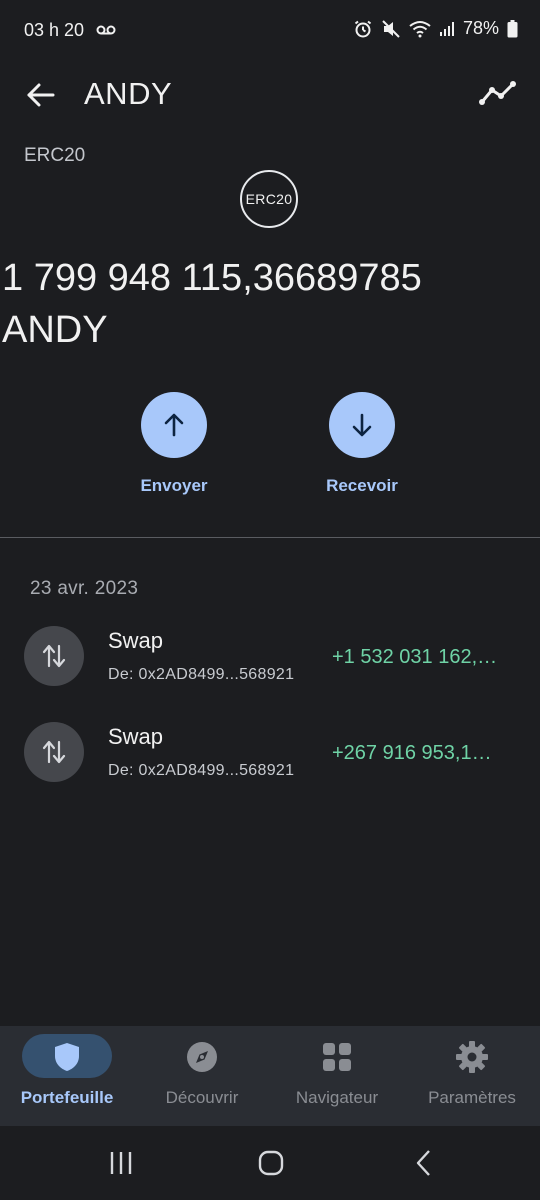  Describe the element at coordinates (337, 1076) in the screenshot. I see `nav-item-browser: Navigateur` at that location.